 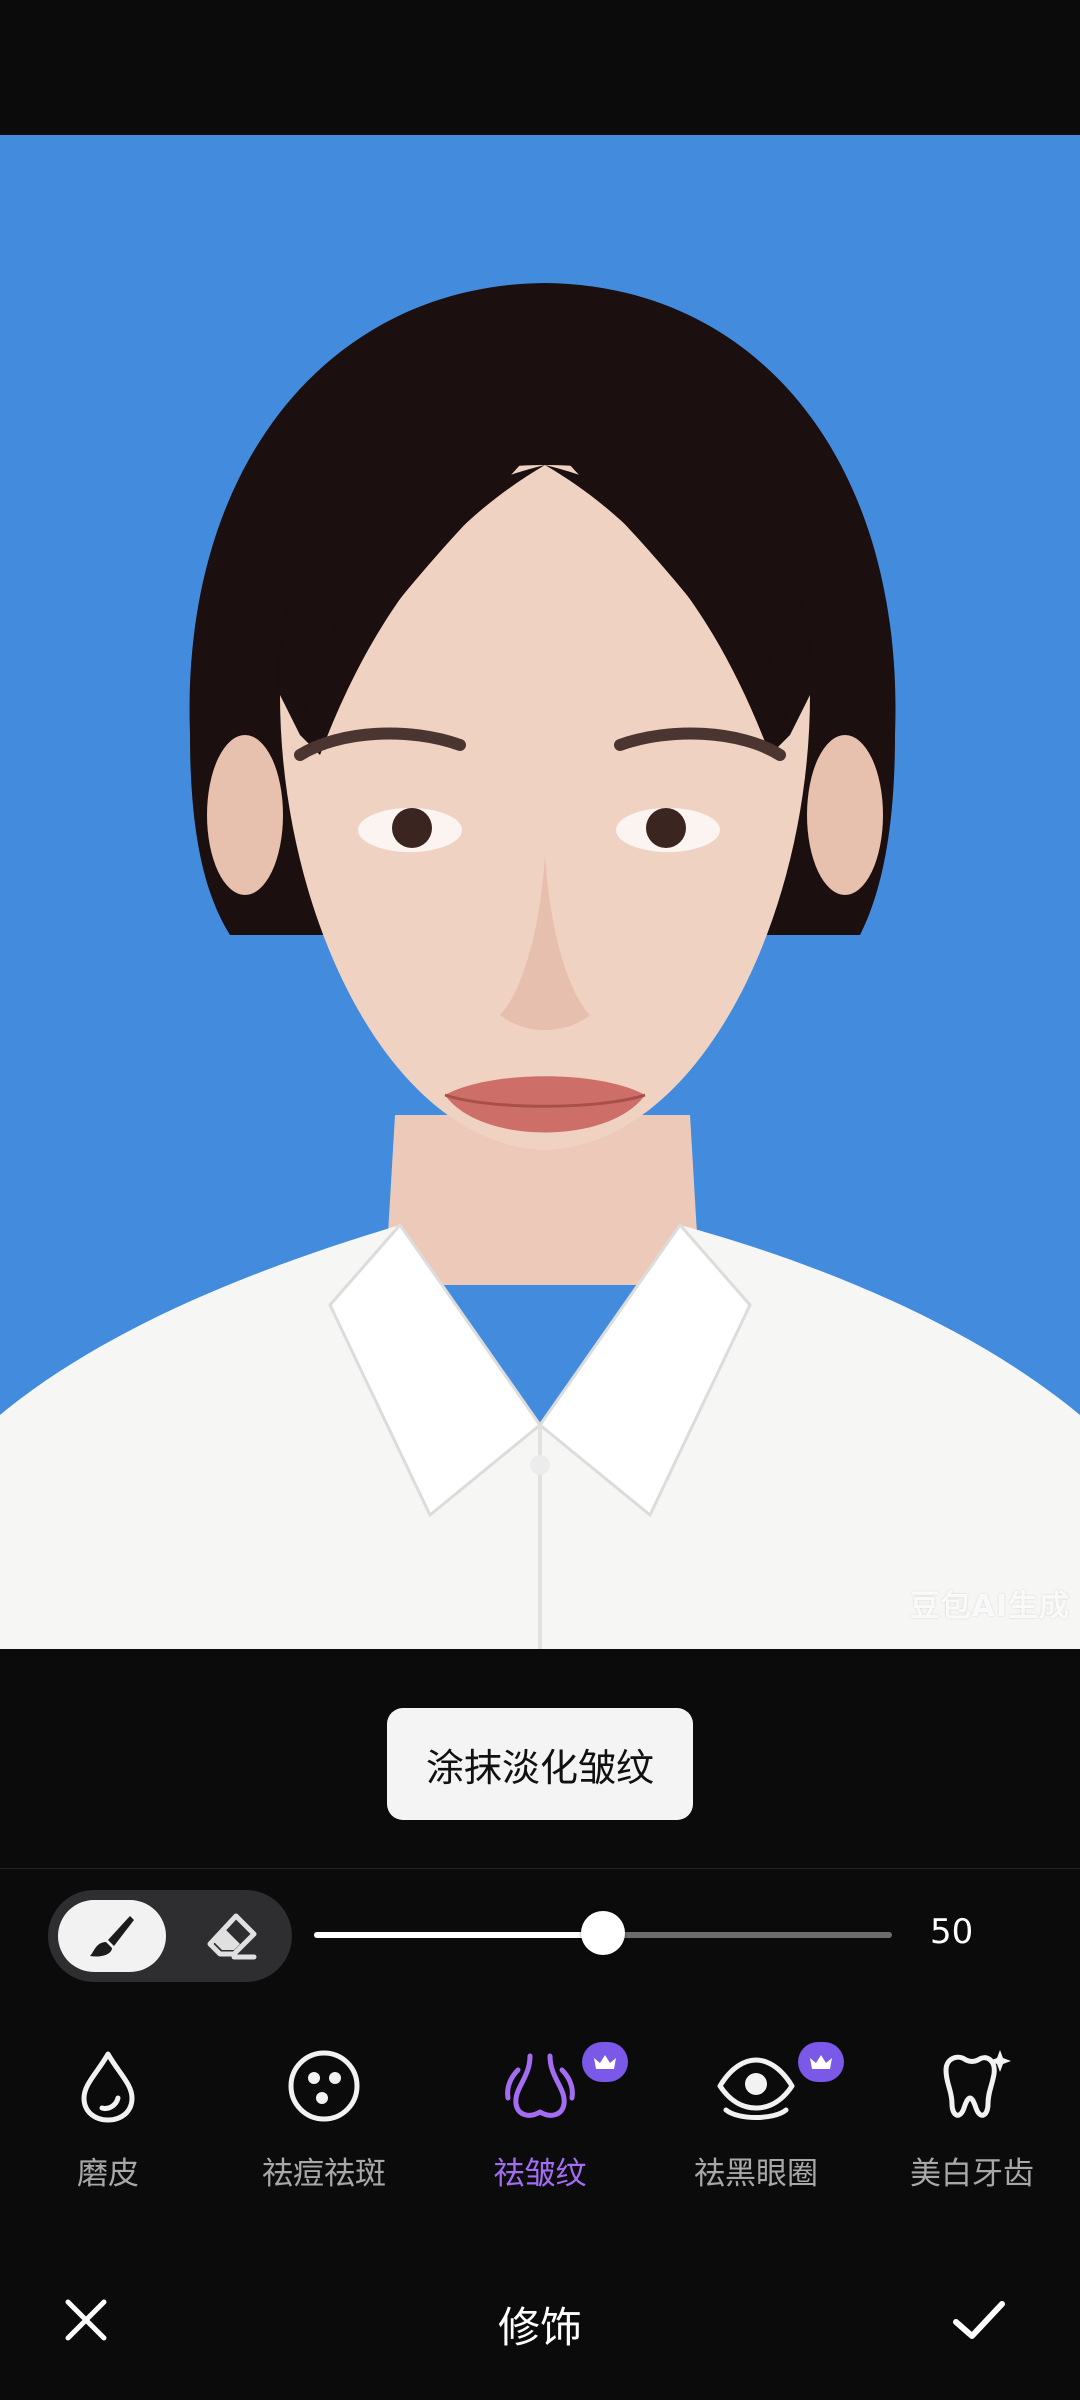 I want to click on slider-thumb, so click(x=603, y=1933).